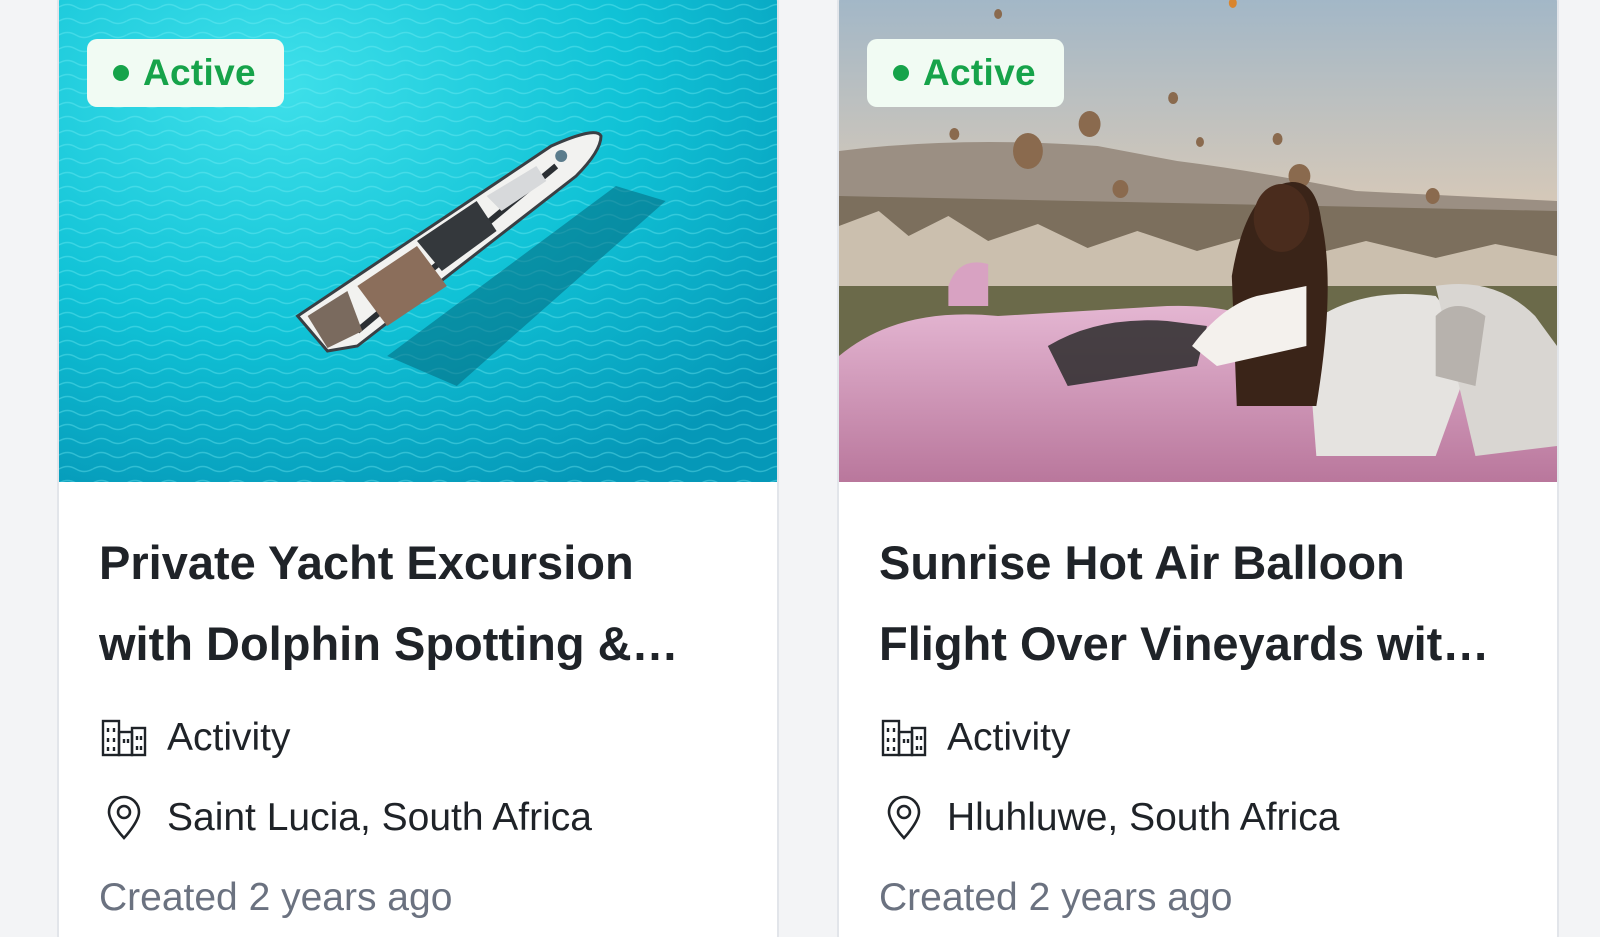  I want to click on location-row: Hluhluwe, South Africa, so click(1198, 818).